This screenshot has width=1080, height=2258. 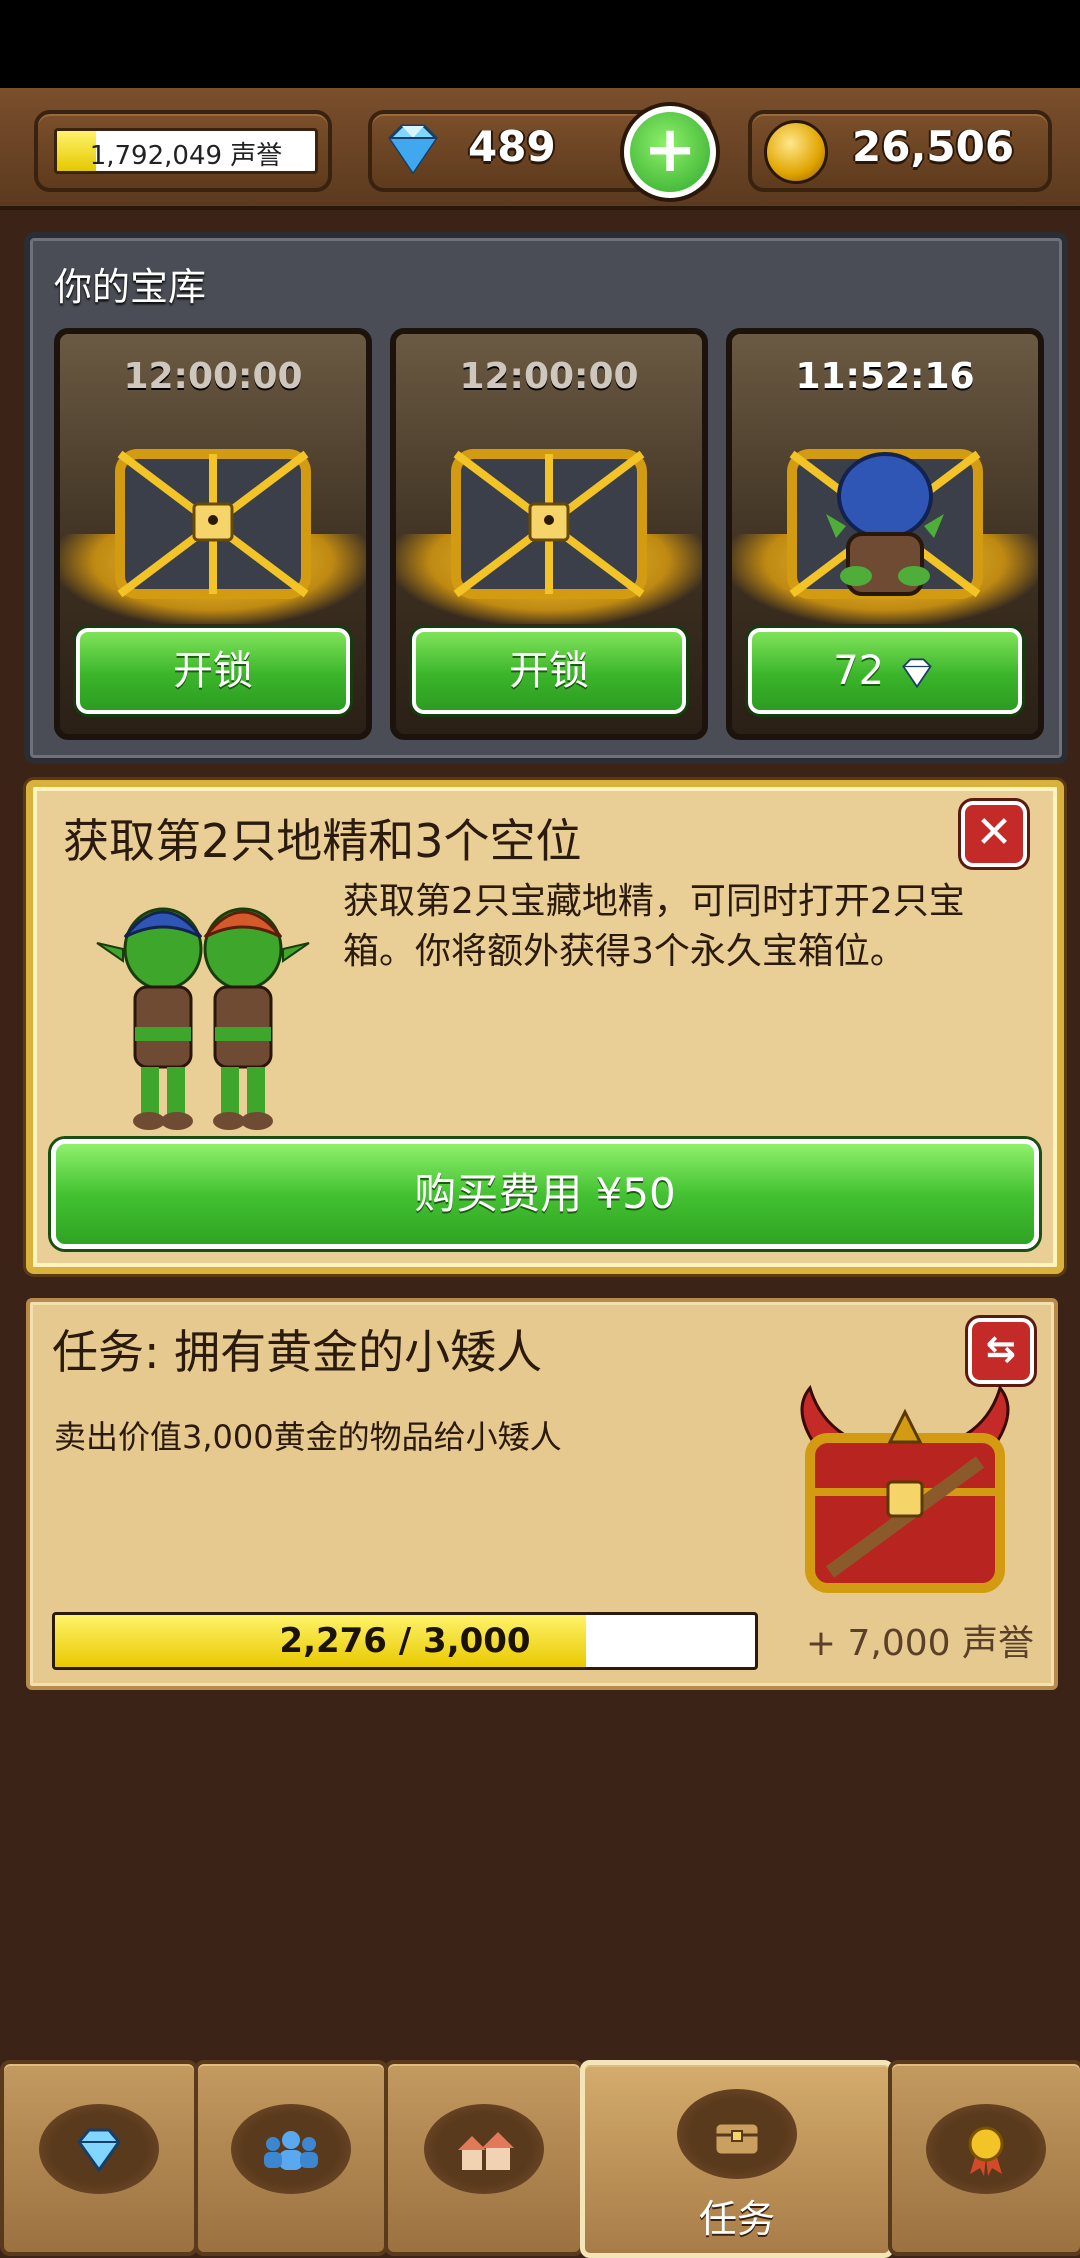 What do you see at coordinates (885, 376) in the screenshot?
I see `chest-timer: 11:52:16` at bounding box center [885, 376].